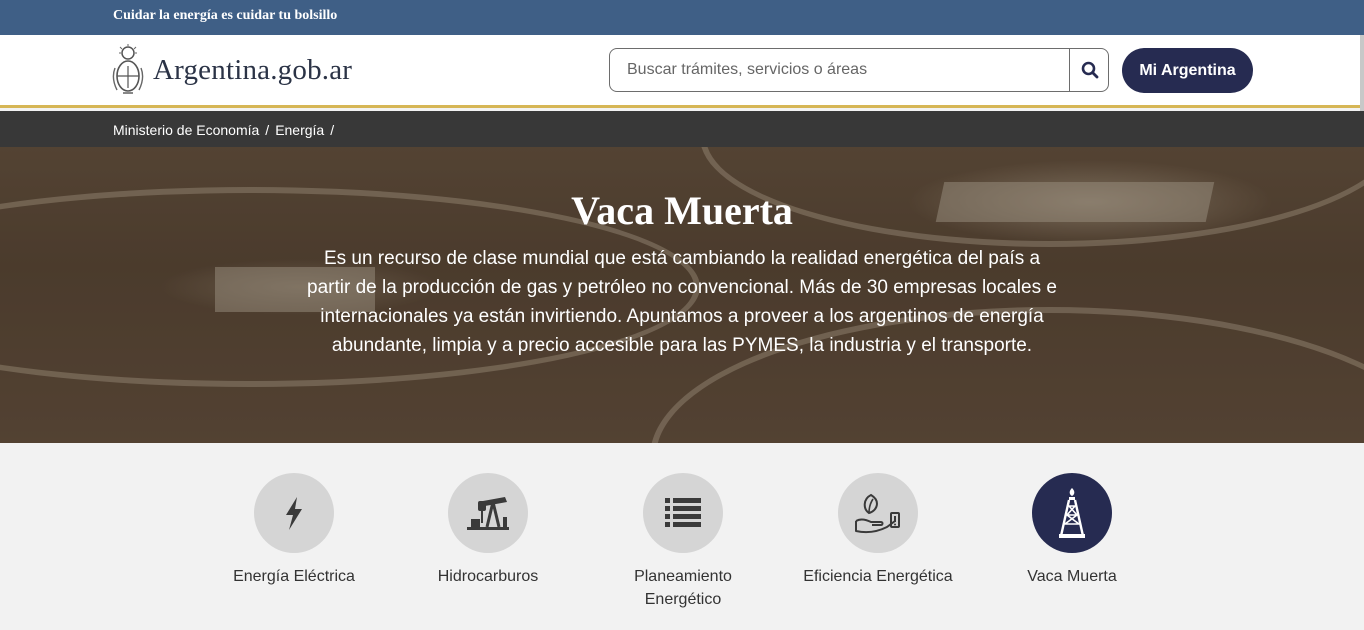 The width and height of the screenshot is (1364, 630). Describe the element at coordinates (253, 69) in the screenshot. I see `logo-text: Argentina.gob.ar` at that location.